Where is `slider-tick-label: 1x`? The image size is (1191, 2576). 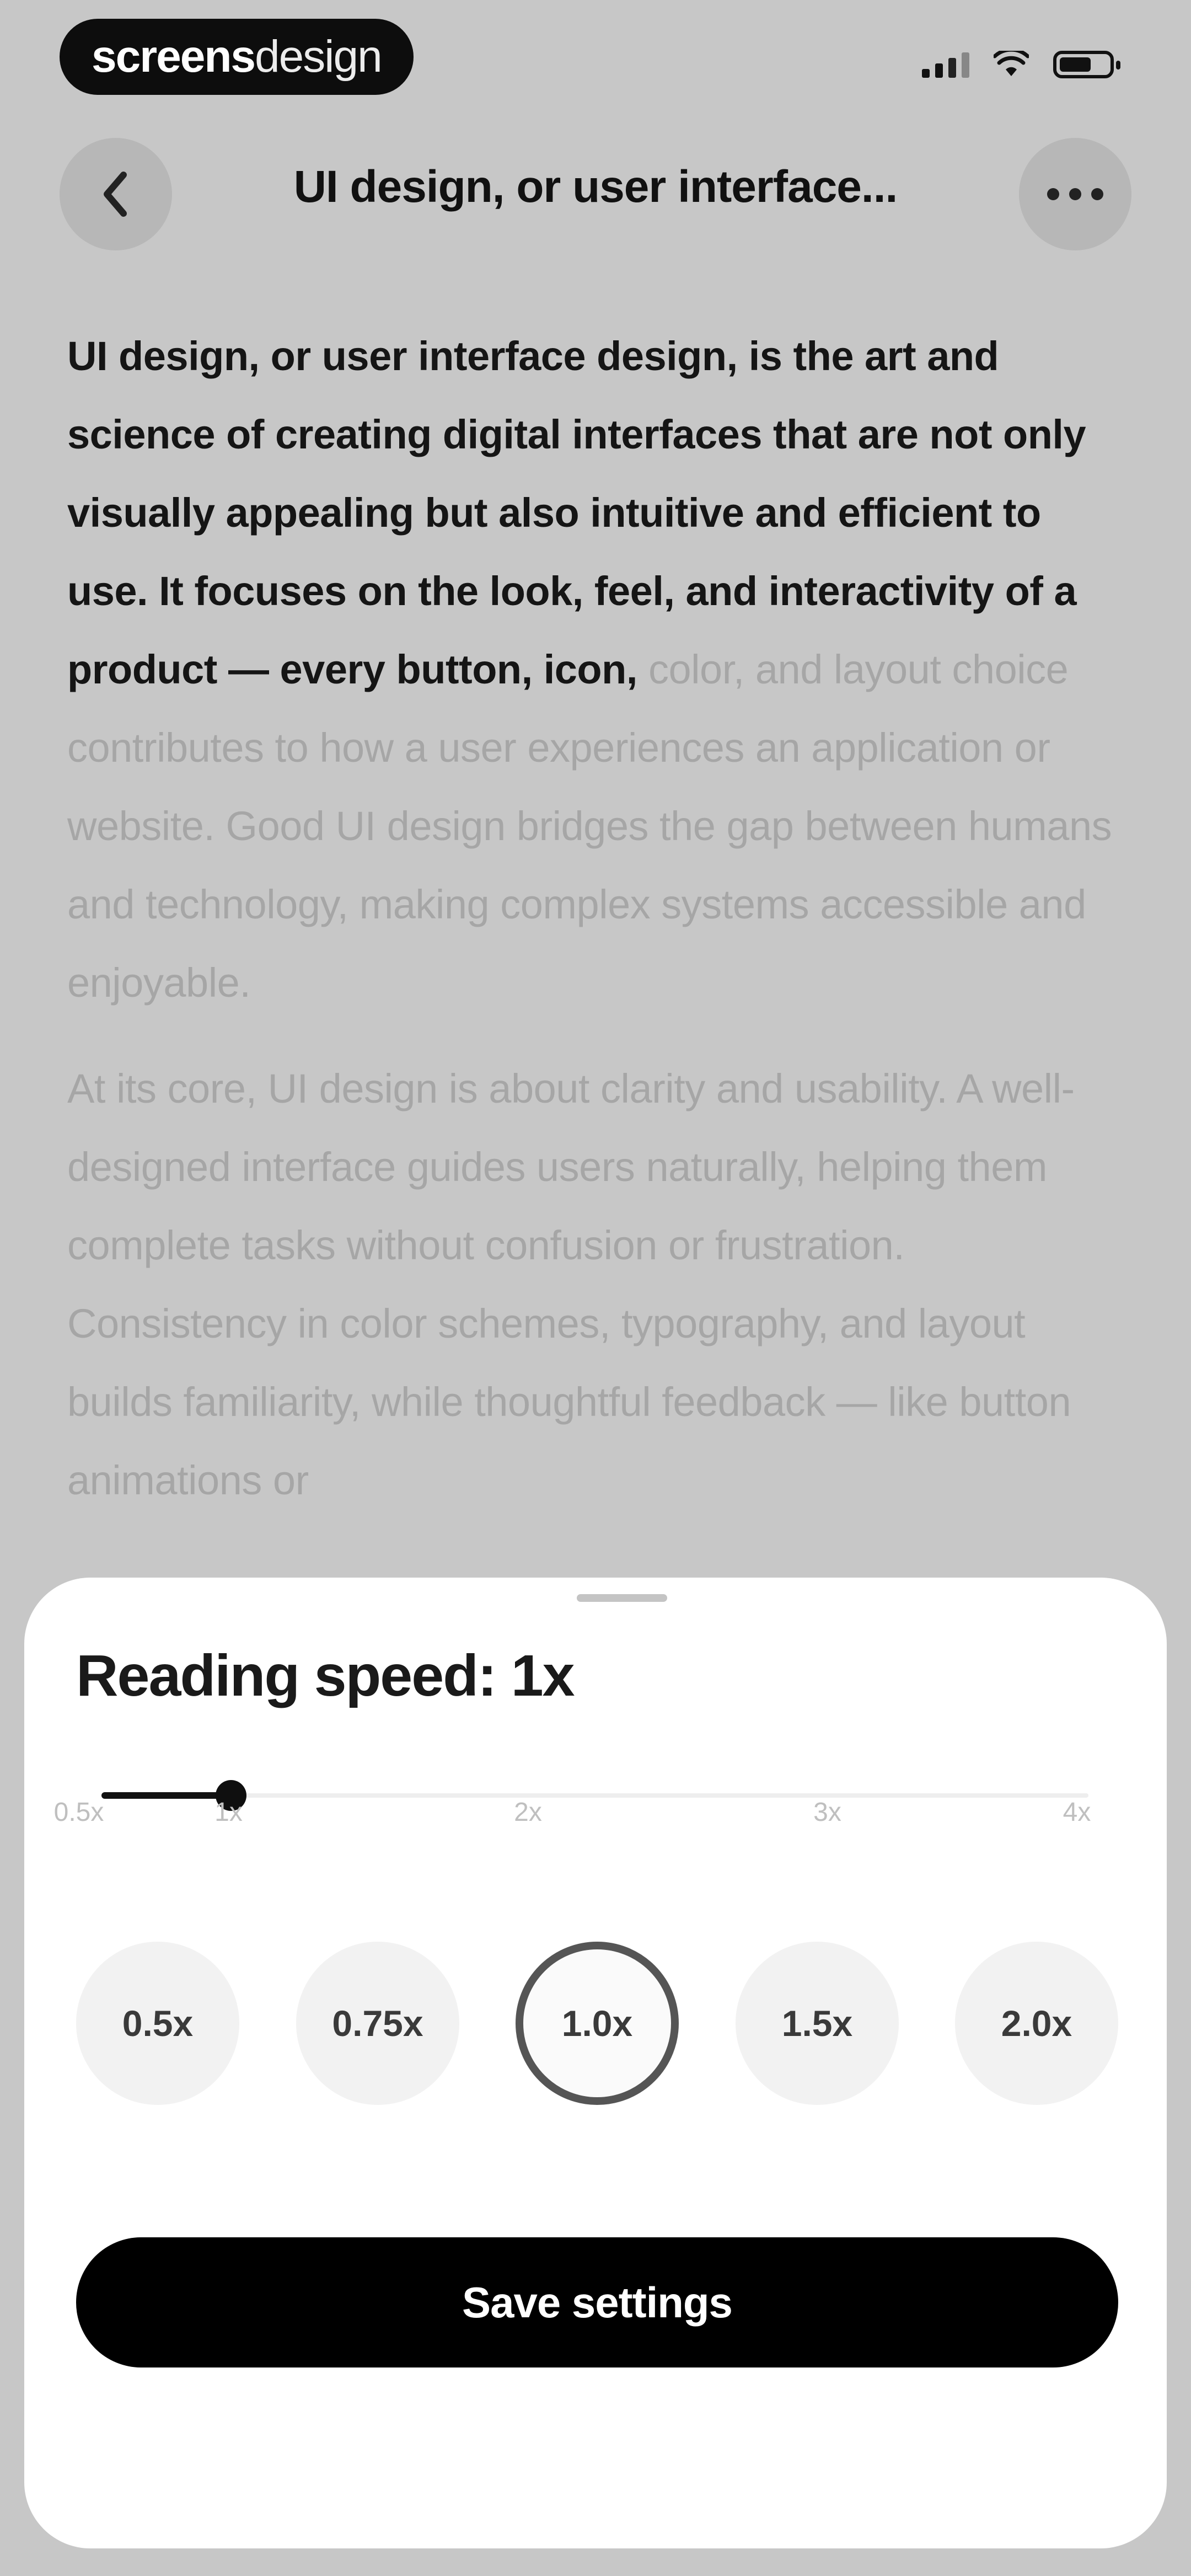 slider-tick-label: 1x is located at coordinates (228, 1812).